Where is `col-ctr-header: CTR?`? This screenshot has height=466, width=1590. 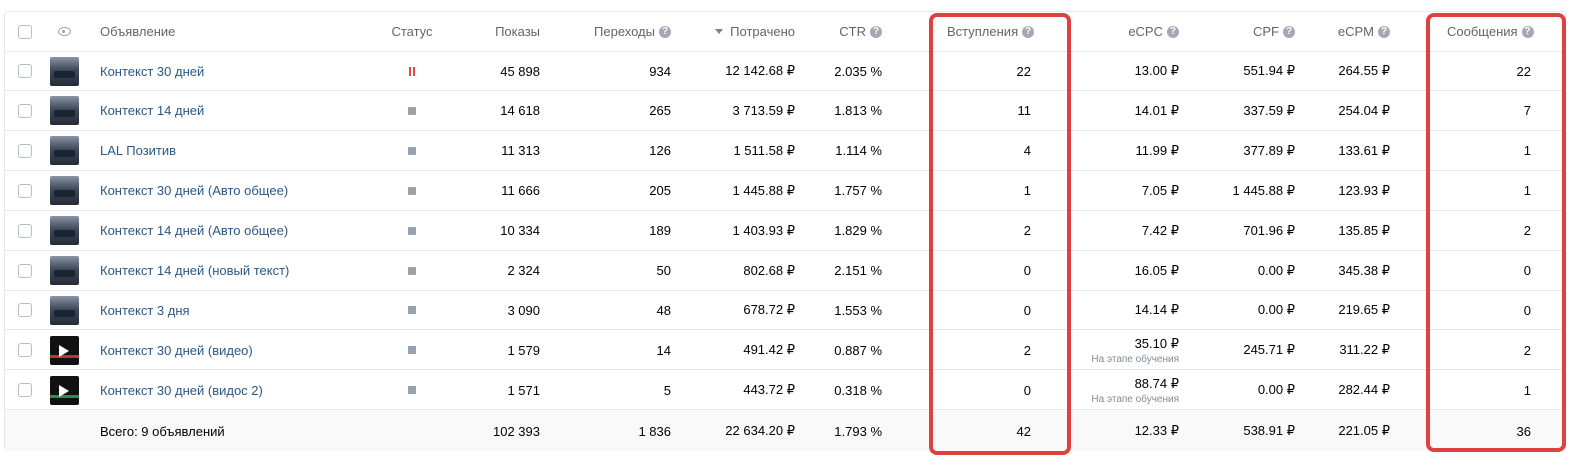 col-ctr-header: CTR? is located at coordinates (843, 31).